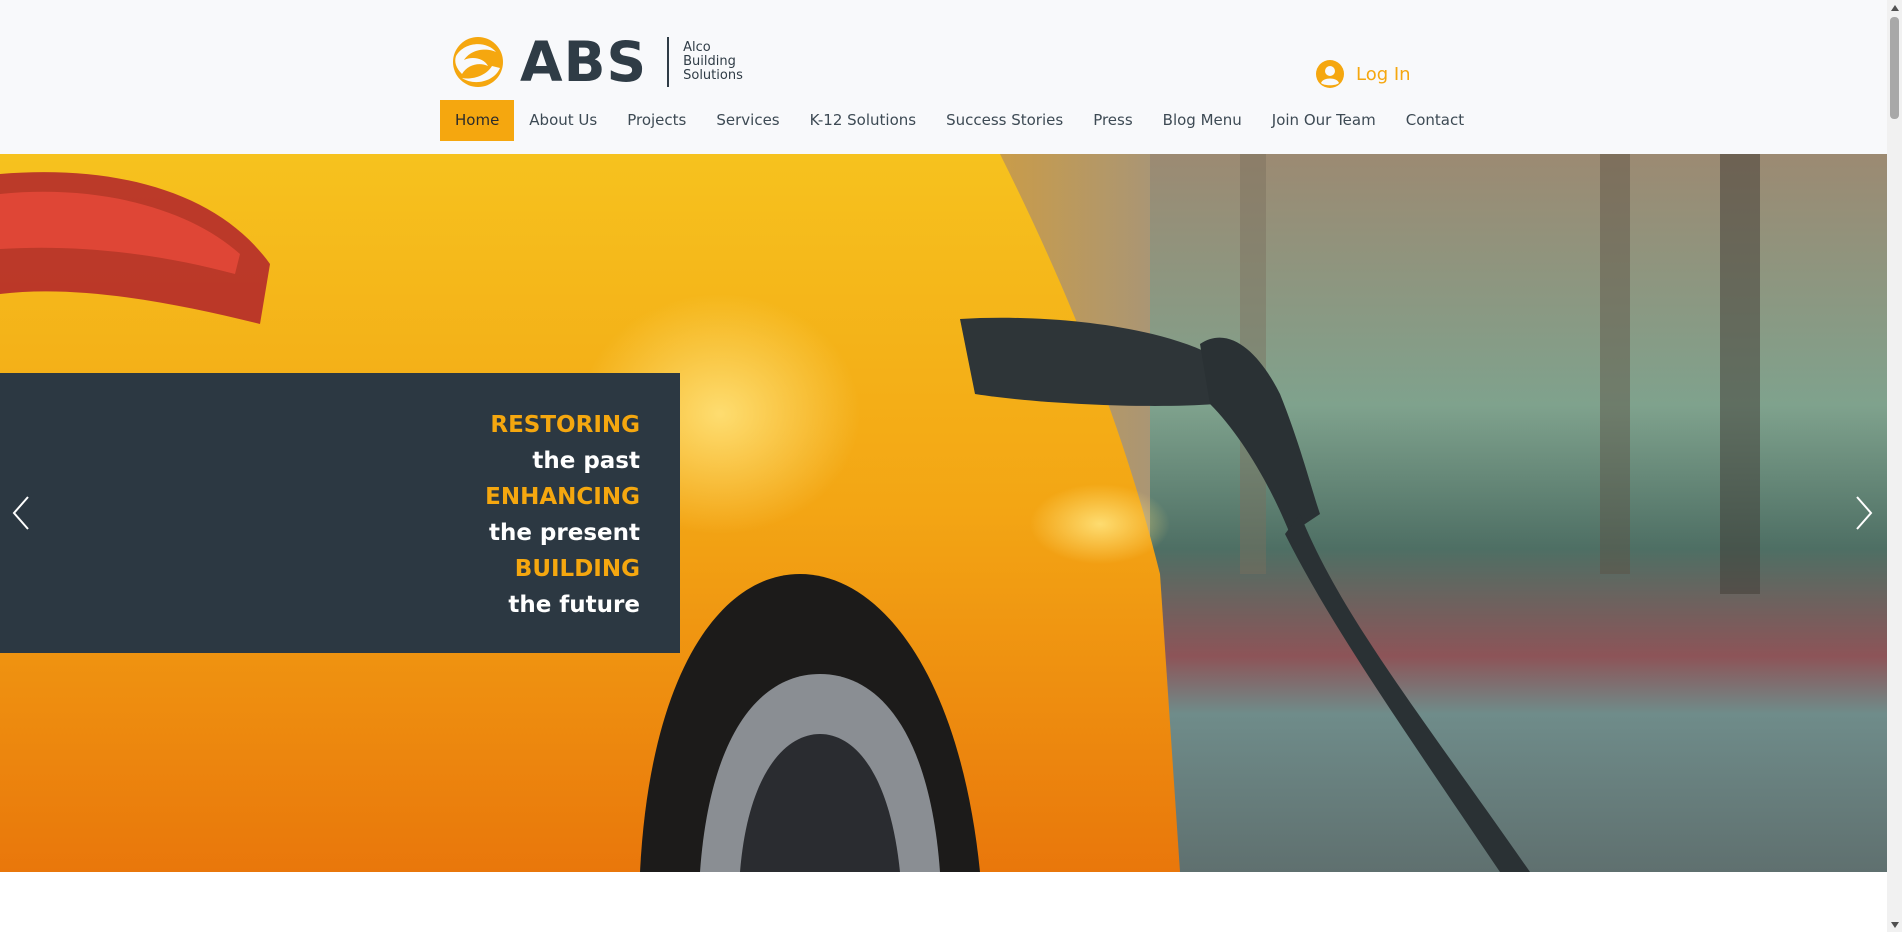 The height and width of the screenshot is (932, 1902). Describe the element at coordinates (565, 425) in the screenshot. I see `tagline-line: RESTORING` at that location.